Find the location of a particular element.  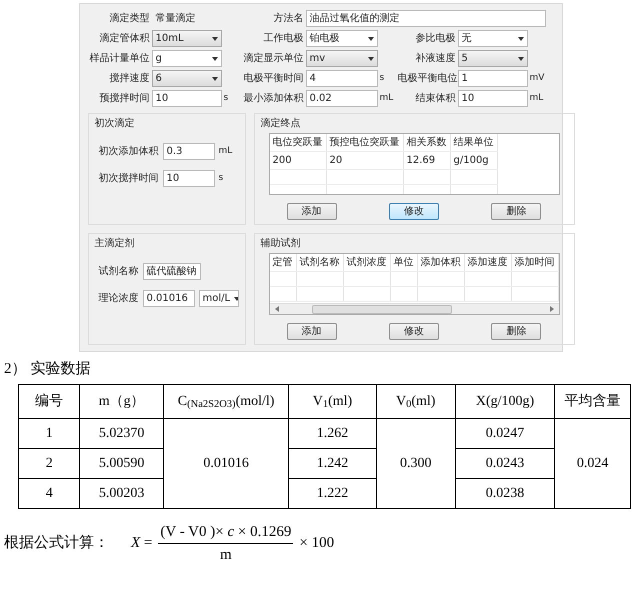

group-title: 初次滴定 is located at coordinates (114, 123).